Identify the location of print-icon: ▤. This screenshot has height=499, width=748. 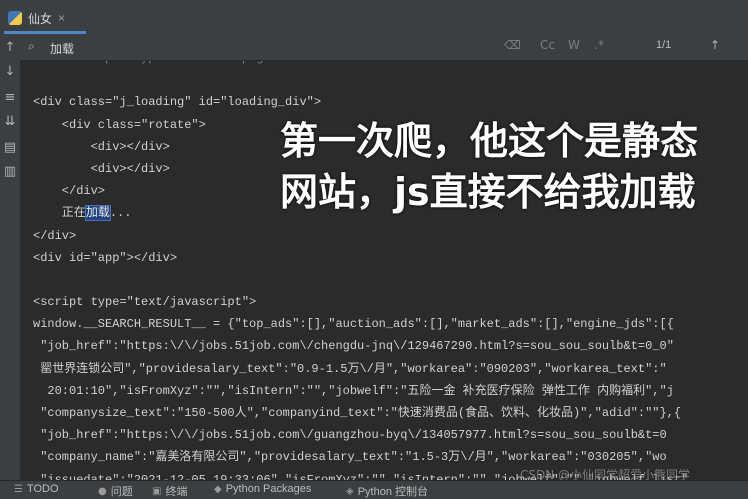
(10, 148).